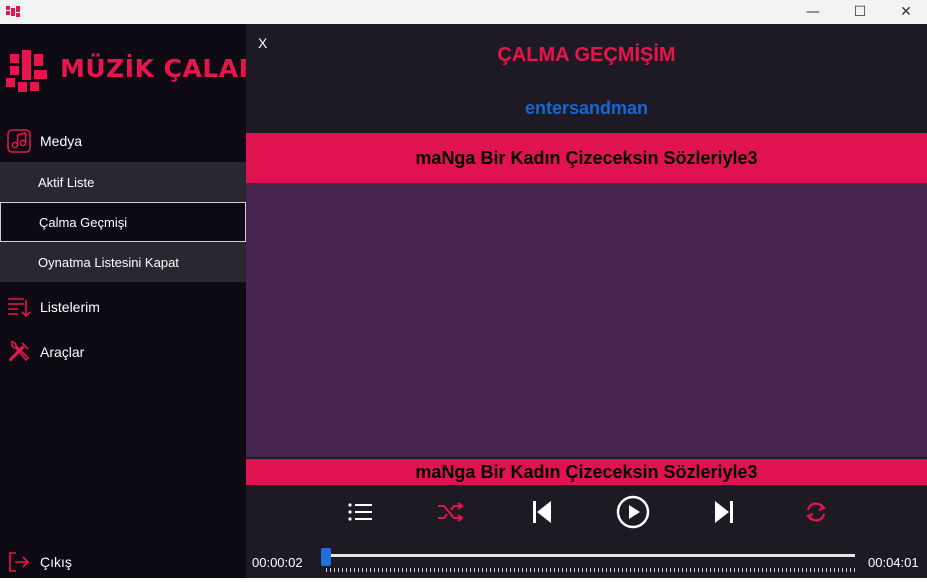 The image size is (927, 582). What do you see at coordinates (13, 11) in the screenshot?
I see `app-logo-icon` at bounding box center [13, 11].